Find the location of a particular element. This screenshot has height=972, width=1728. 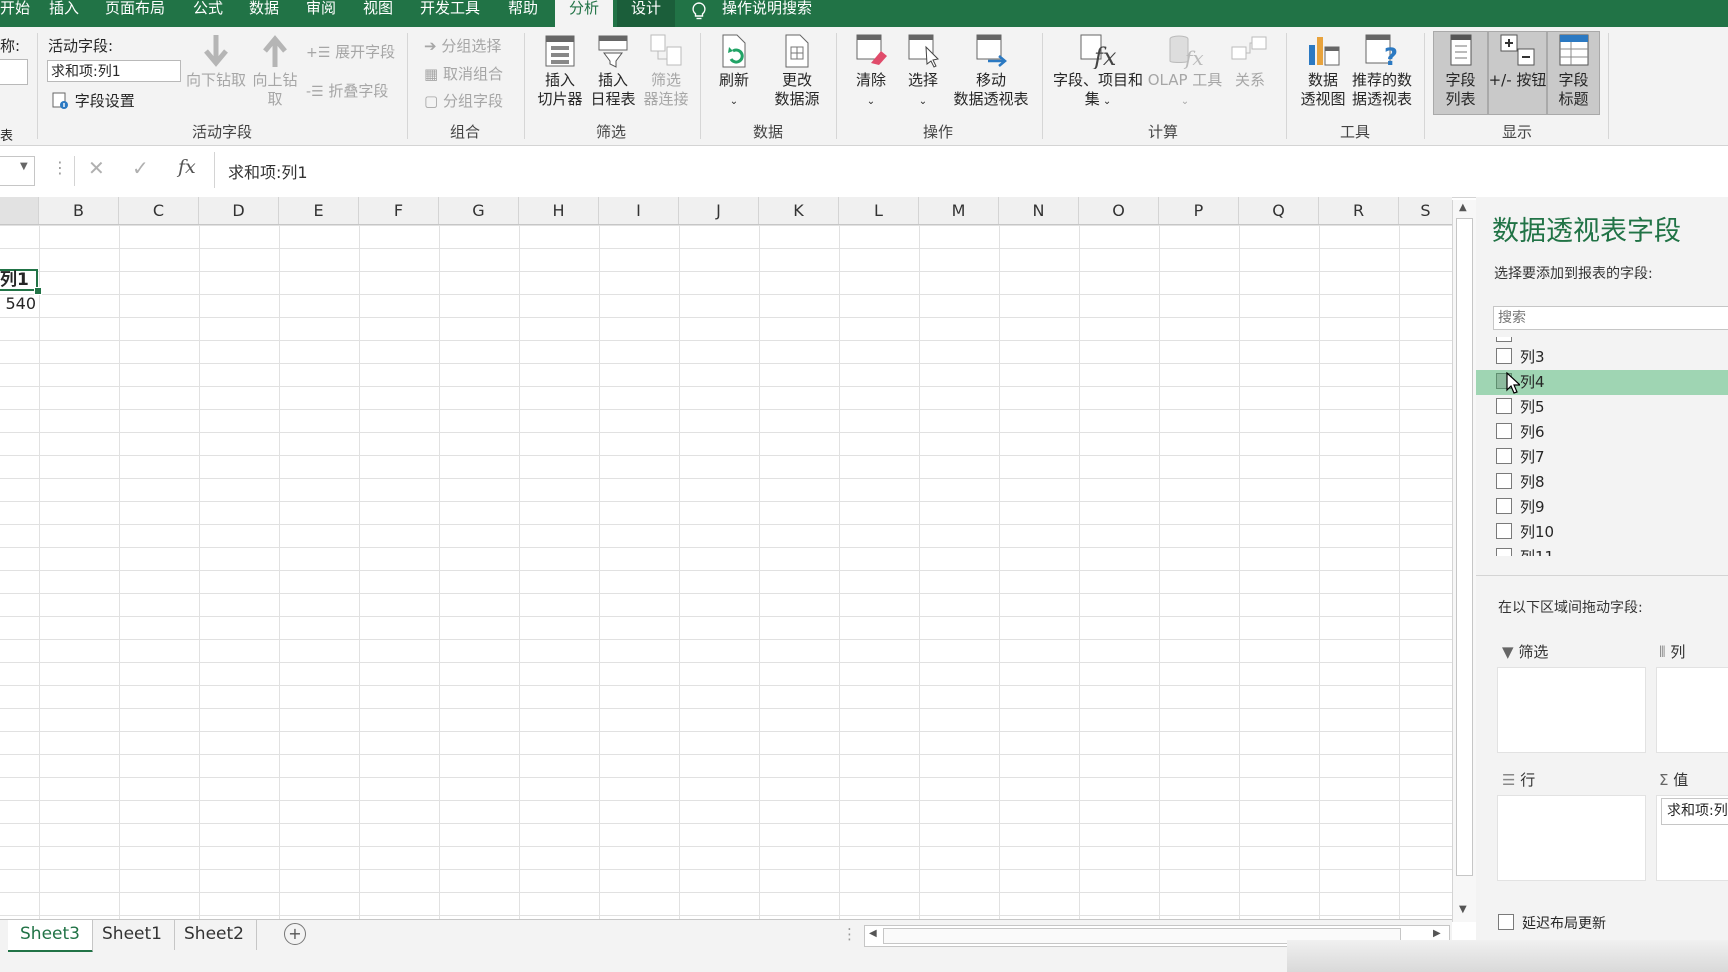

name-box: ▼ is located at coordinates (17, 171).